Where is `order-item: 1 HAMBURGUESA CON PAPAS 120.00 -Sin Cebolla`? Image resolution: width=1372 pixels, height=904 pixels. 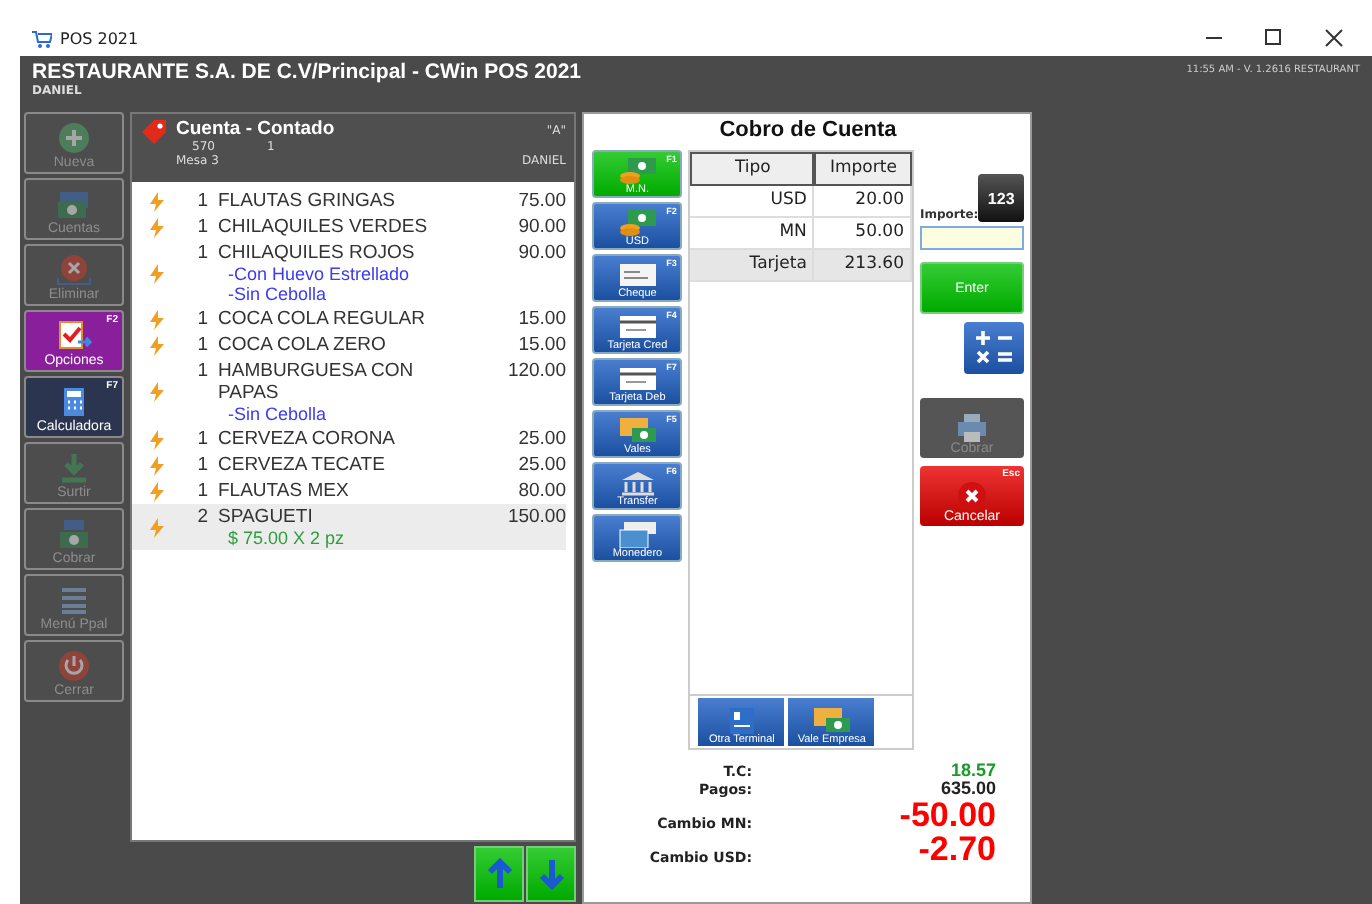
order-item: 1 HAMBURGUESA CON PAPAS 120.00 -Sin Cebolla is located at coordinates (349, 392).